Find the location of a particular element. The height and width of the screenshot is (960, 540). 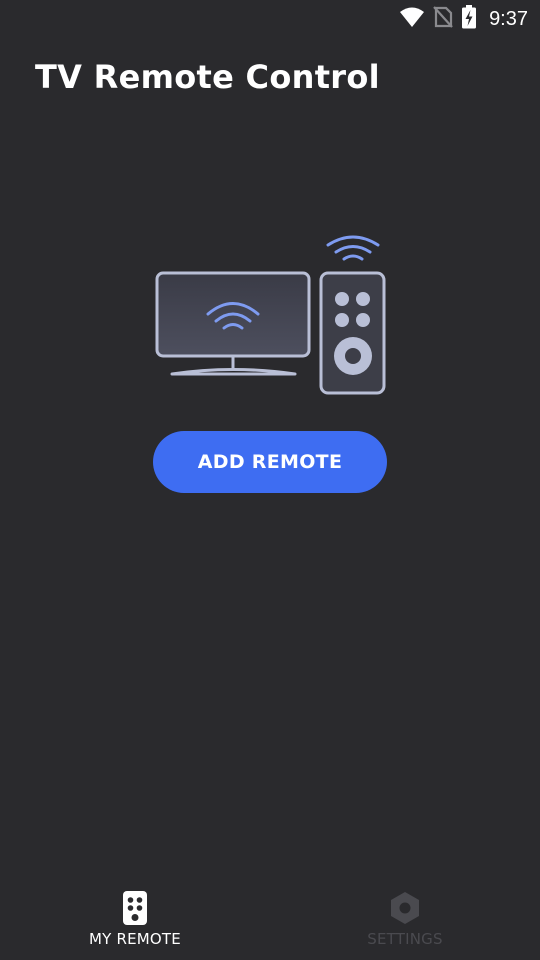

tv-and-remote-illustration is located at coordinates (272, 312).